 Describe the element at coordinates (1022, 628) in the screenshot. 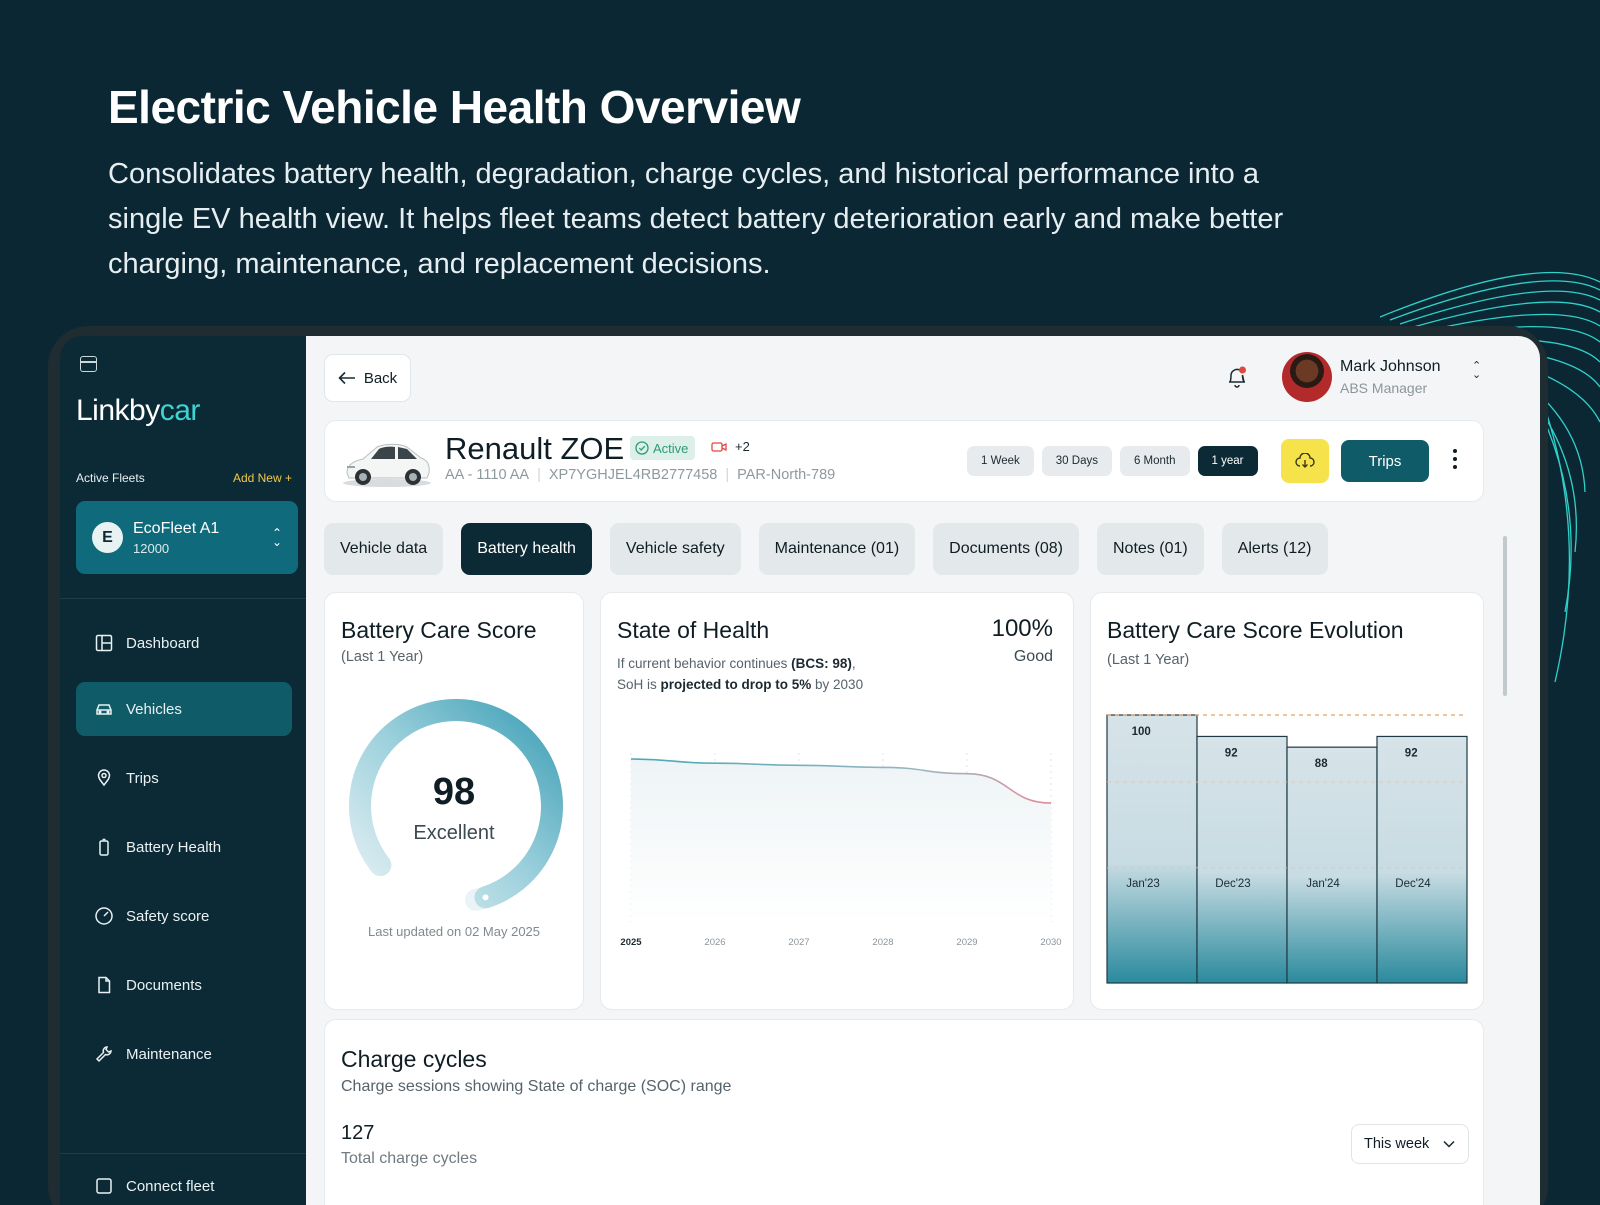

I see `soh-percent: 100%` at that location.